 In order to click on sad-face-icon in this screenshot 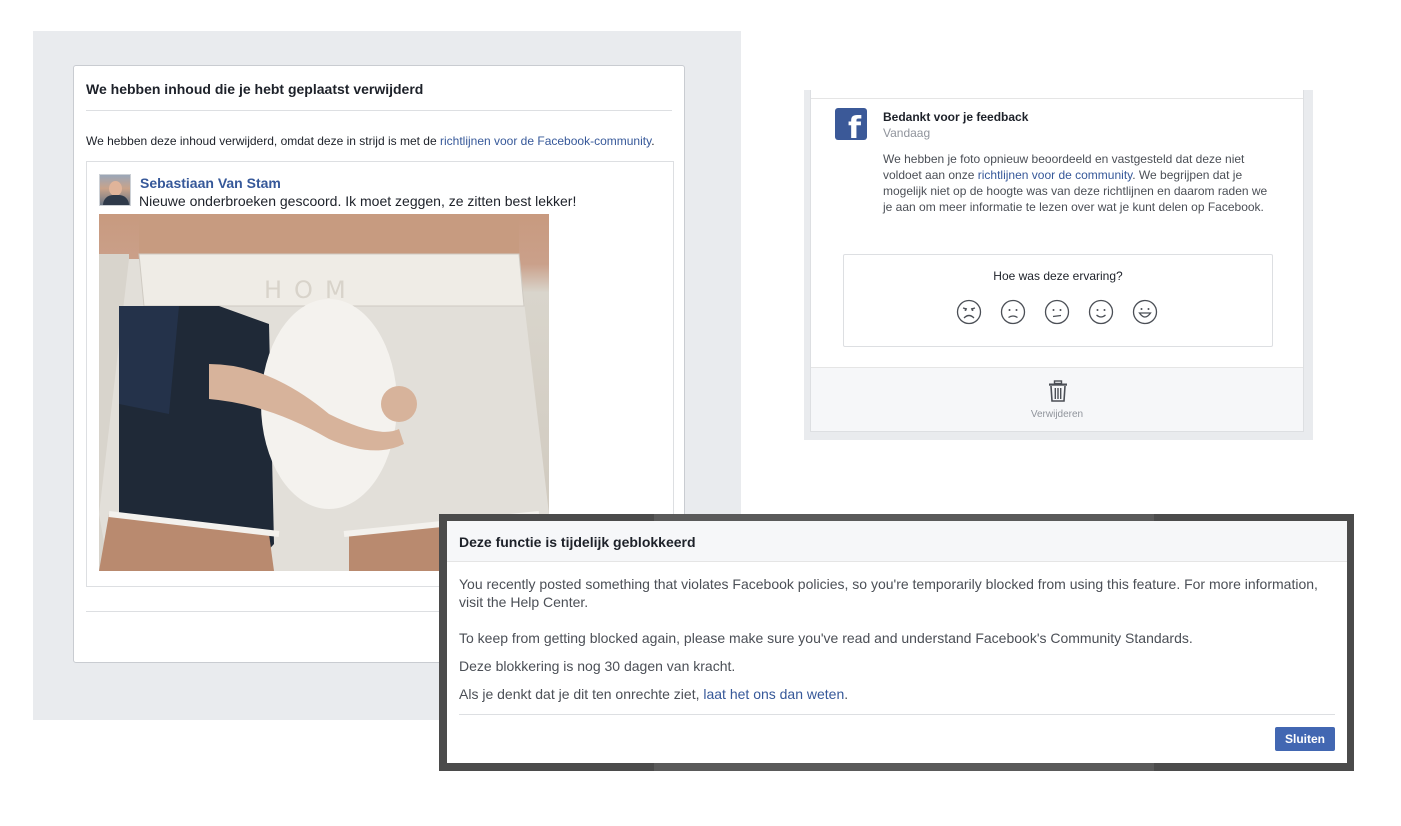, I will do `click(1013, 312)`.